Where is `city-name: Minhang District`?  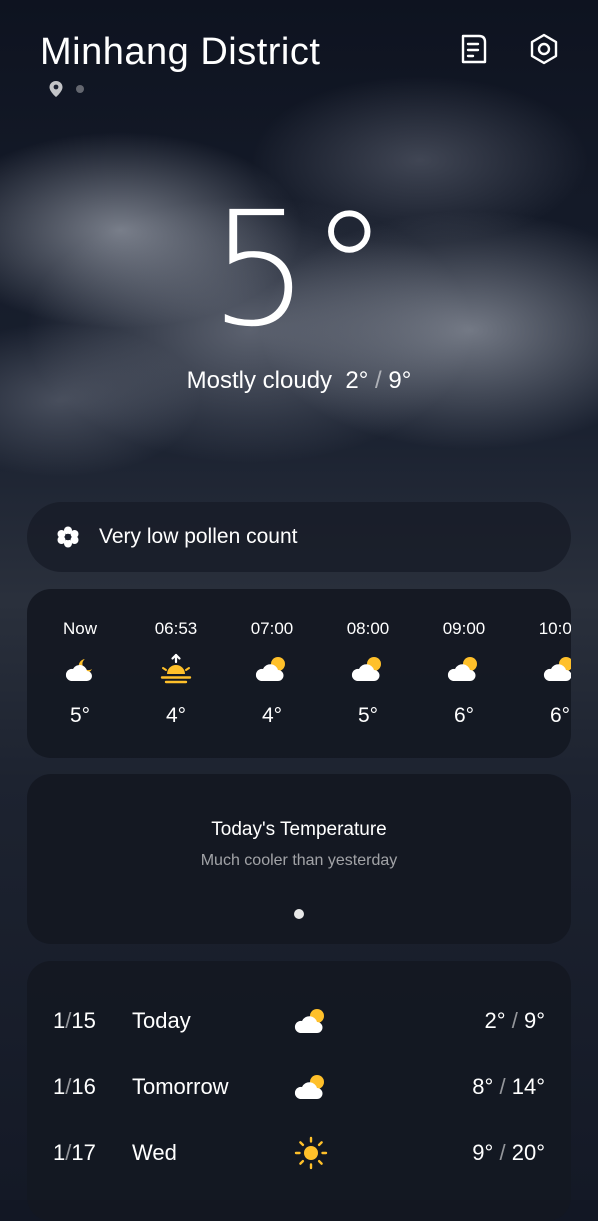 city-name: Minhang District is located at coordinates (180, 52).